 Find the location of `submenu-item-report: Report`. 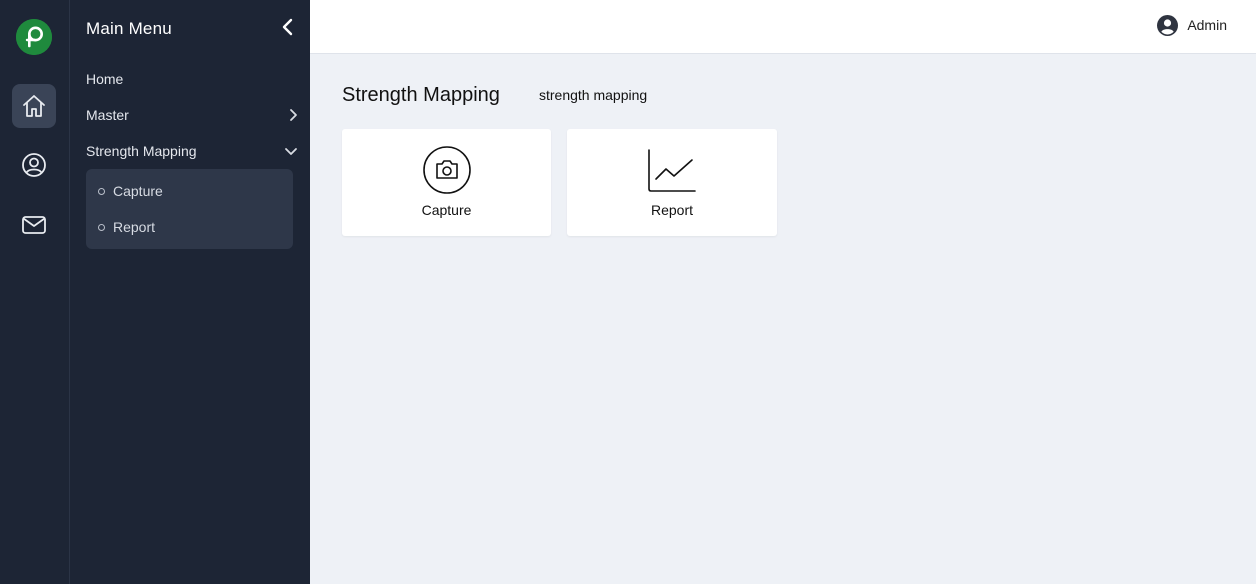

submenu-item-report: Report is located at coordinates (126, 227).